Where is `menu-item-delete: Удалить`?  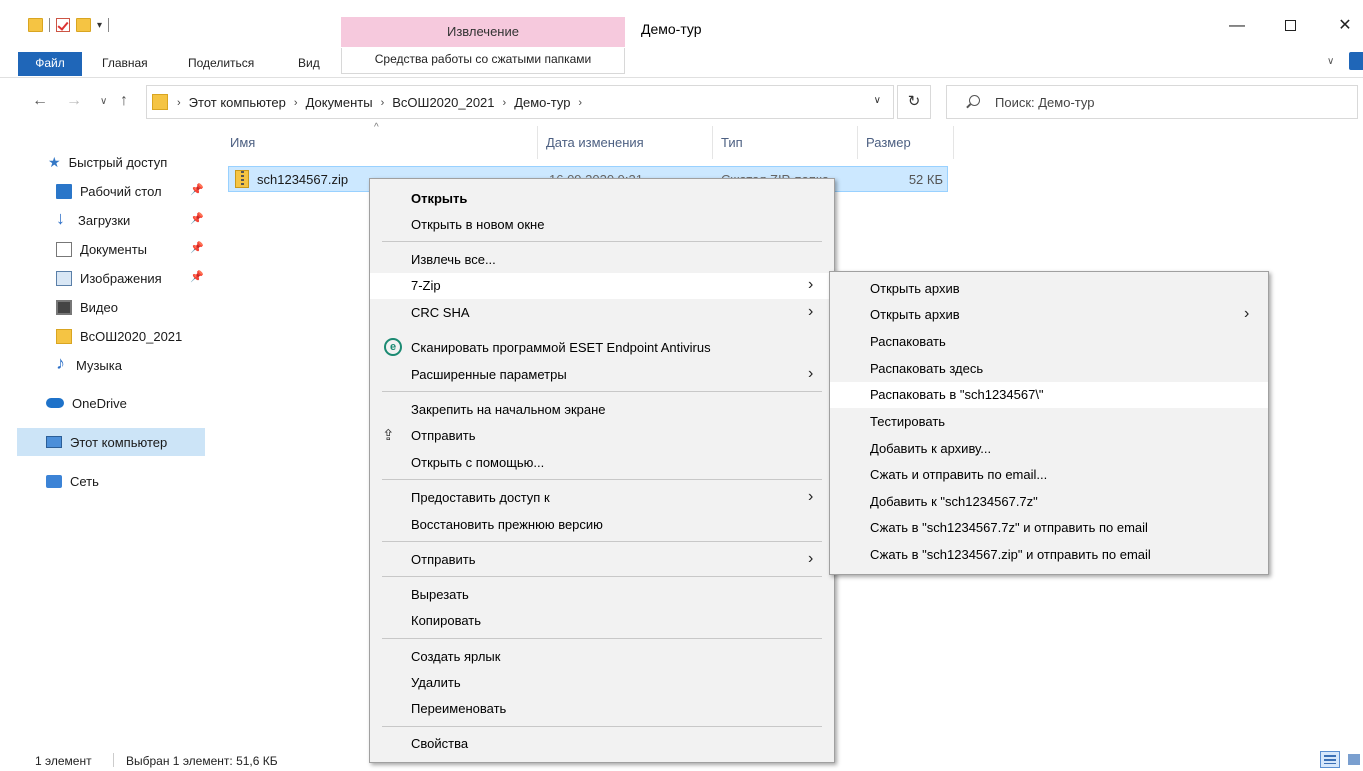
menu-item-delete: Удалить is located at coordinates (602, 683).